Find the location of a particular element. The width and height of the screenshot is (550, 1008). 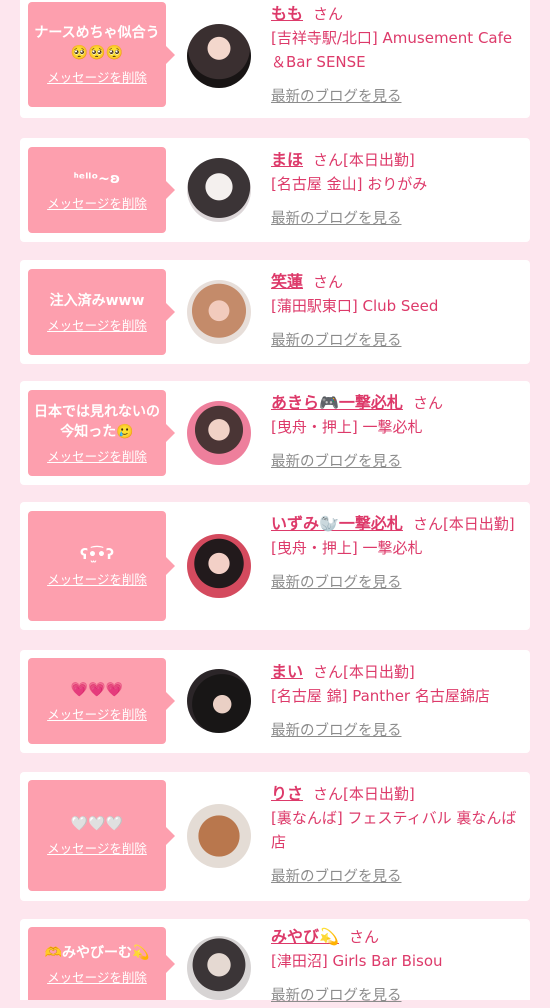

cast-info: いずみ🦭一撃必札 さん[本日出勤] [曳舟・押上] 一撃必札 最新のブログを見る is located at coordinates (395, 553).